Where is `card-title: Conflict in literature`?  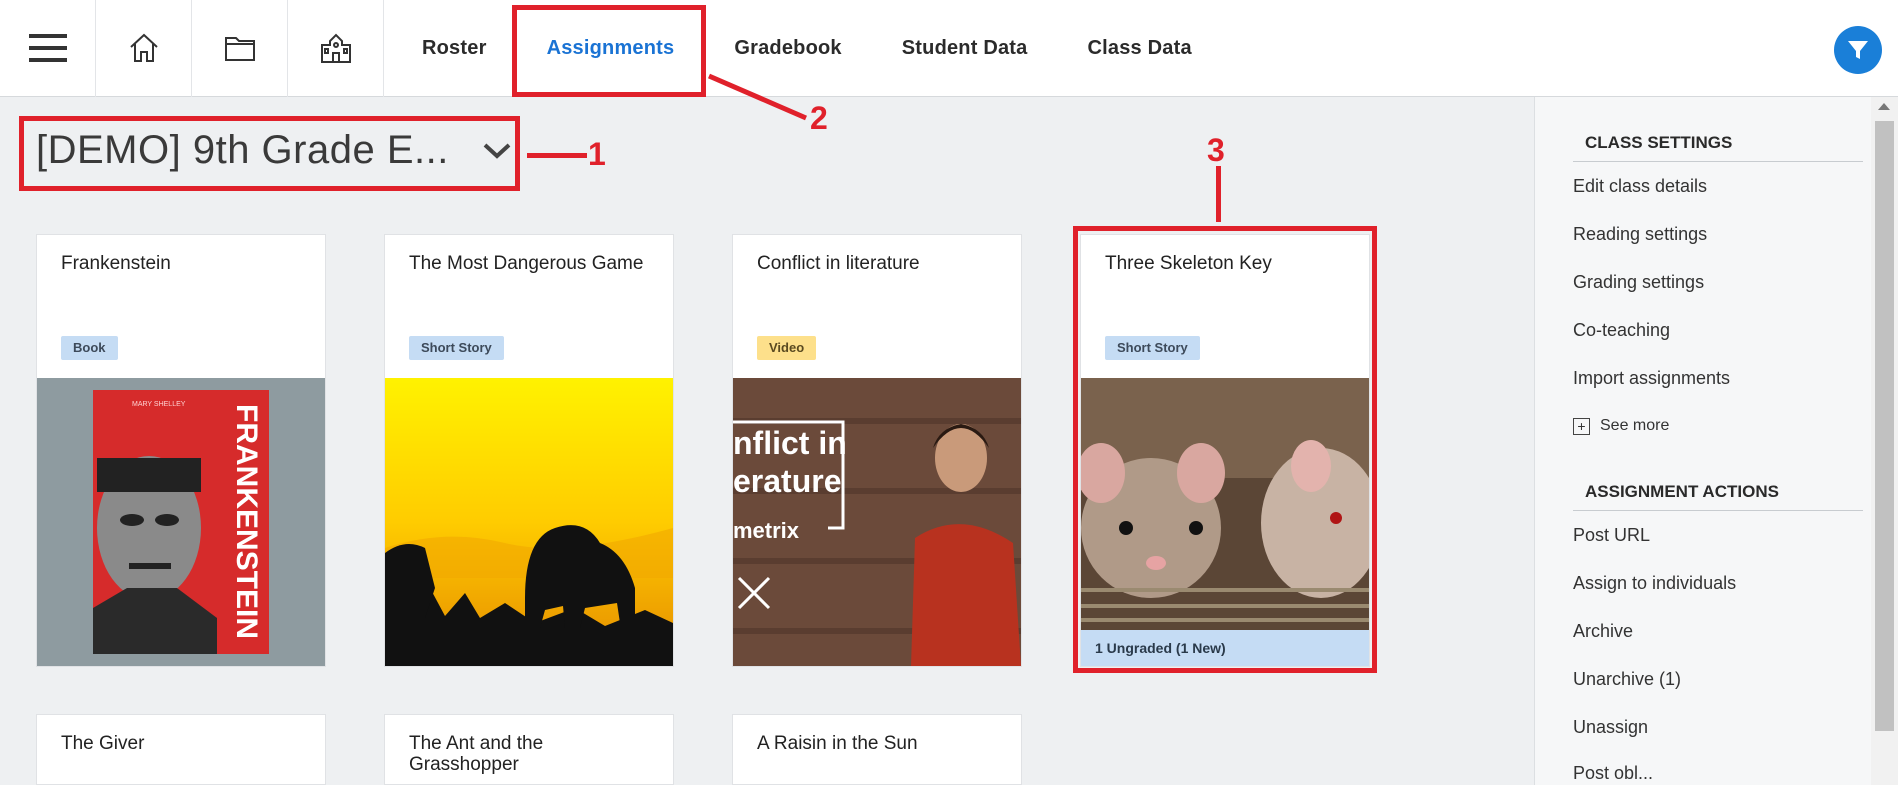 card-title: Conflict in literature is located at coordinates (838, 263).